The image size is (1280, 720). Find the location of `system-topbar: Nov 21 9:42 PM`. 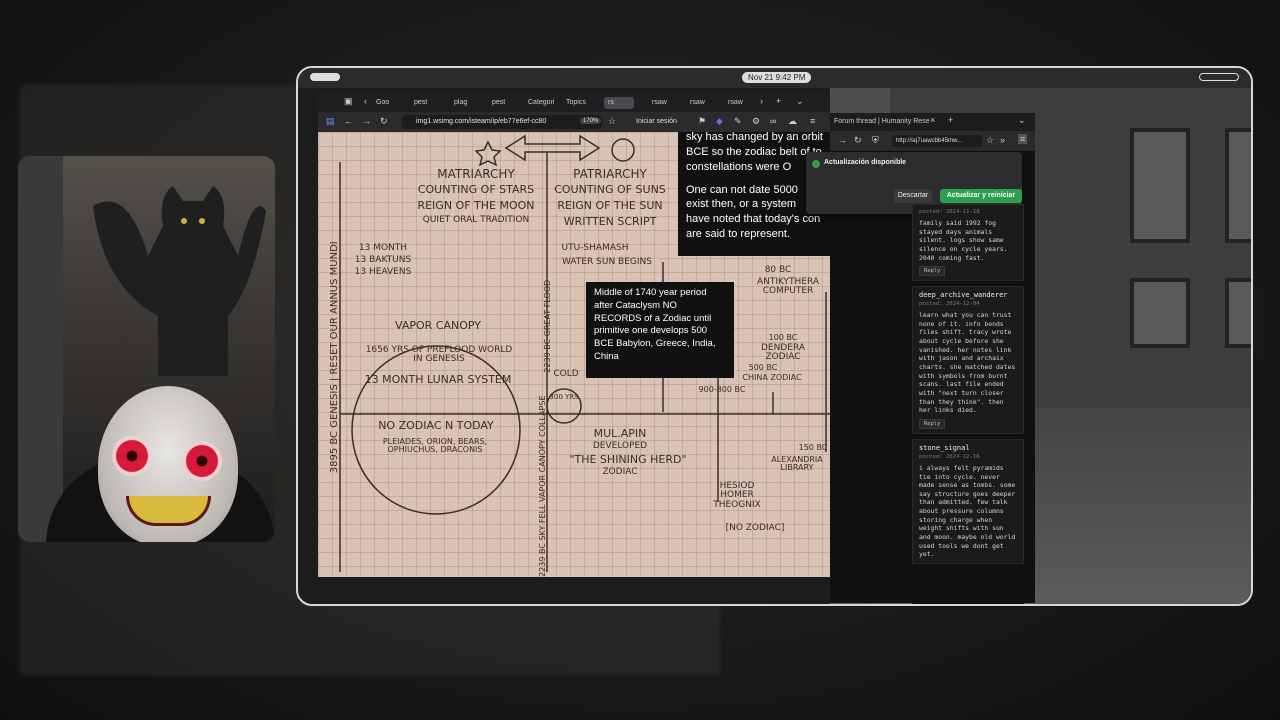

system-topbar: Nov 21 9:42 PM is located at coordinates (774, 78).